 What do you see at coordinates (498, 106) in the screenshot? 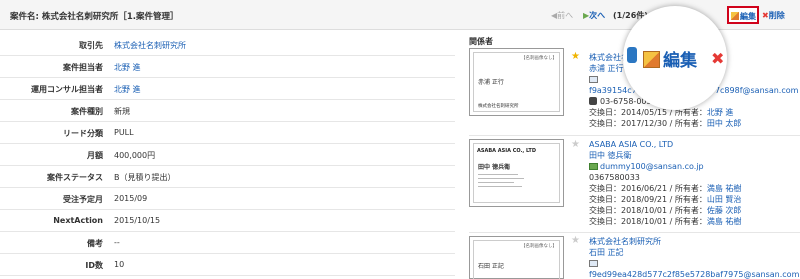
I see `card-company: 株式会社名刺研究所` at bounding box center [498, 106].